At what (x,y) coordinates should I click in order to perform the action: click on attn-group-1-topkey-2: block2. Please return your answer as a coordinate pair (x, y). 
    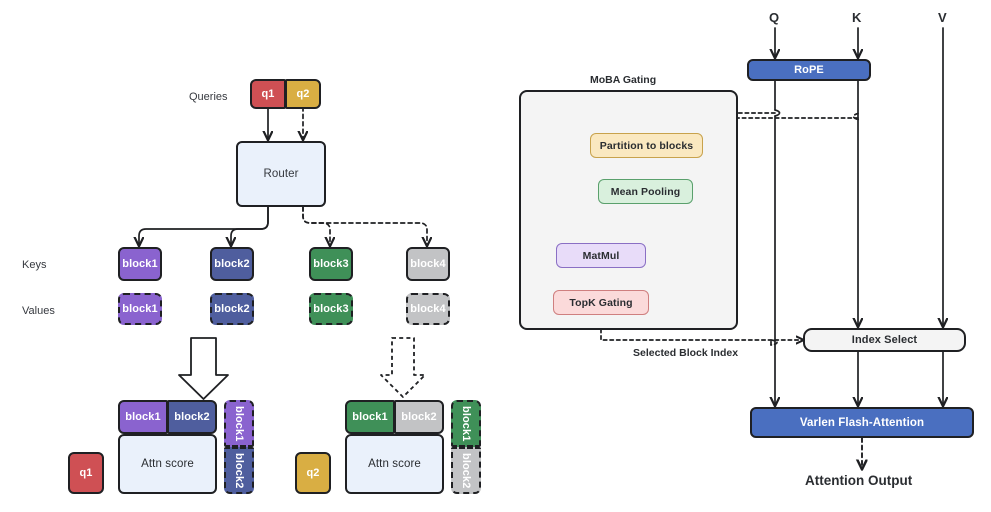
    Looking at the image, I should click on (192, 417).